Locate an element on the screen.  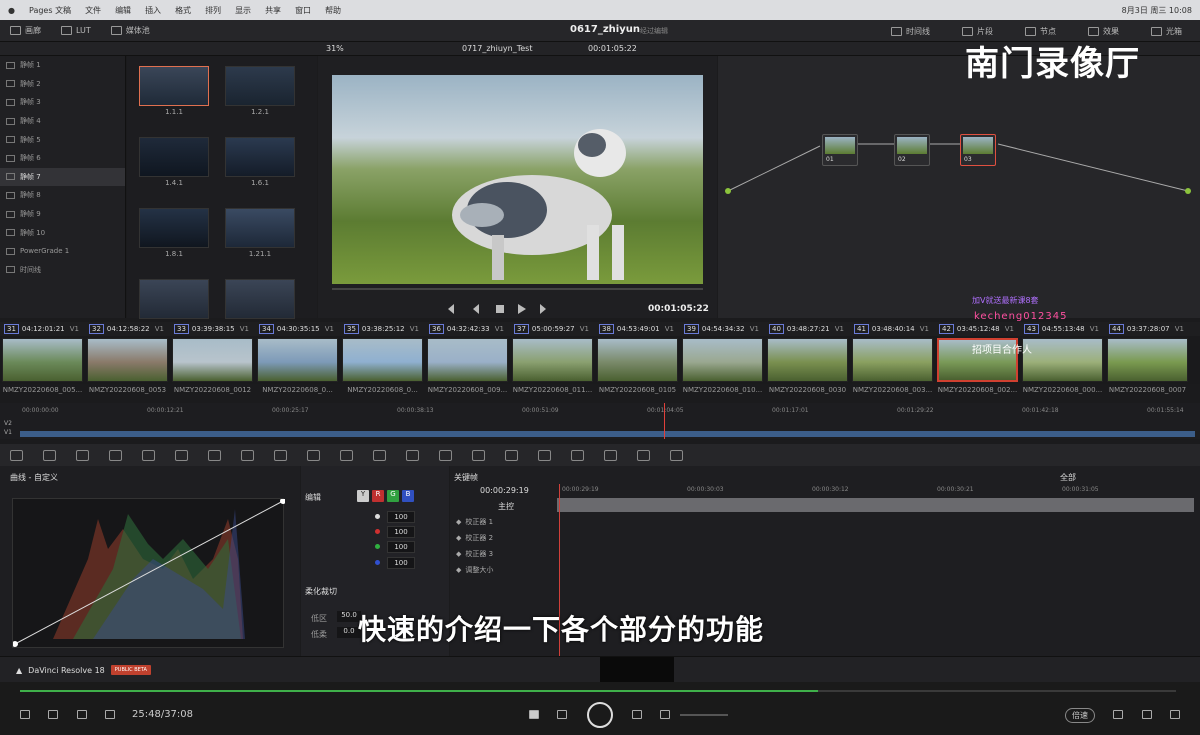
menu-app: Pages 文稿 is located at coordinates (50, 10).